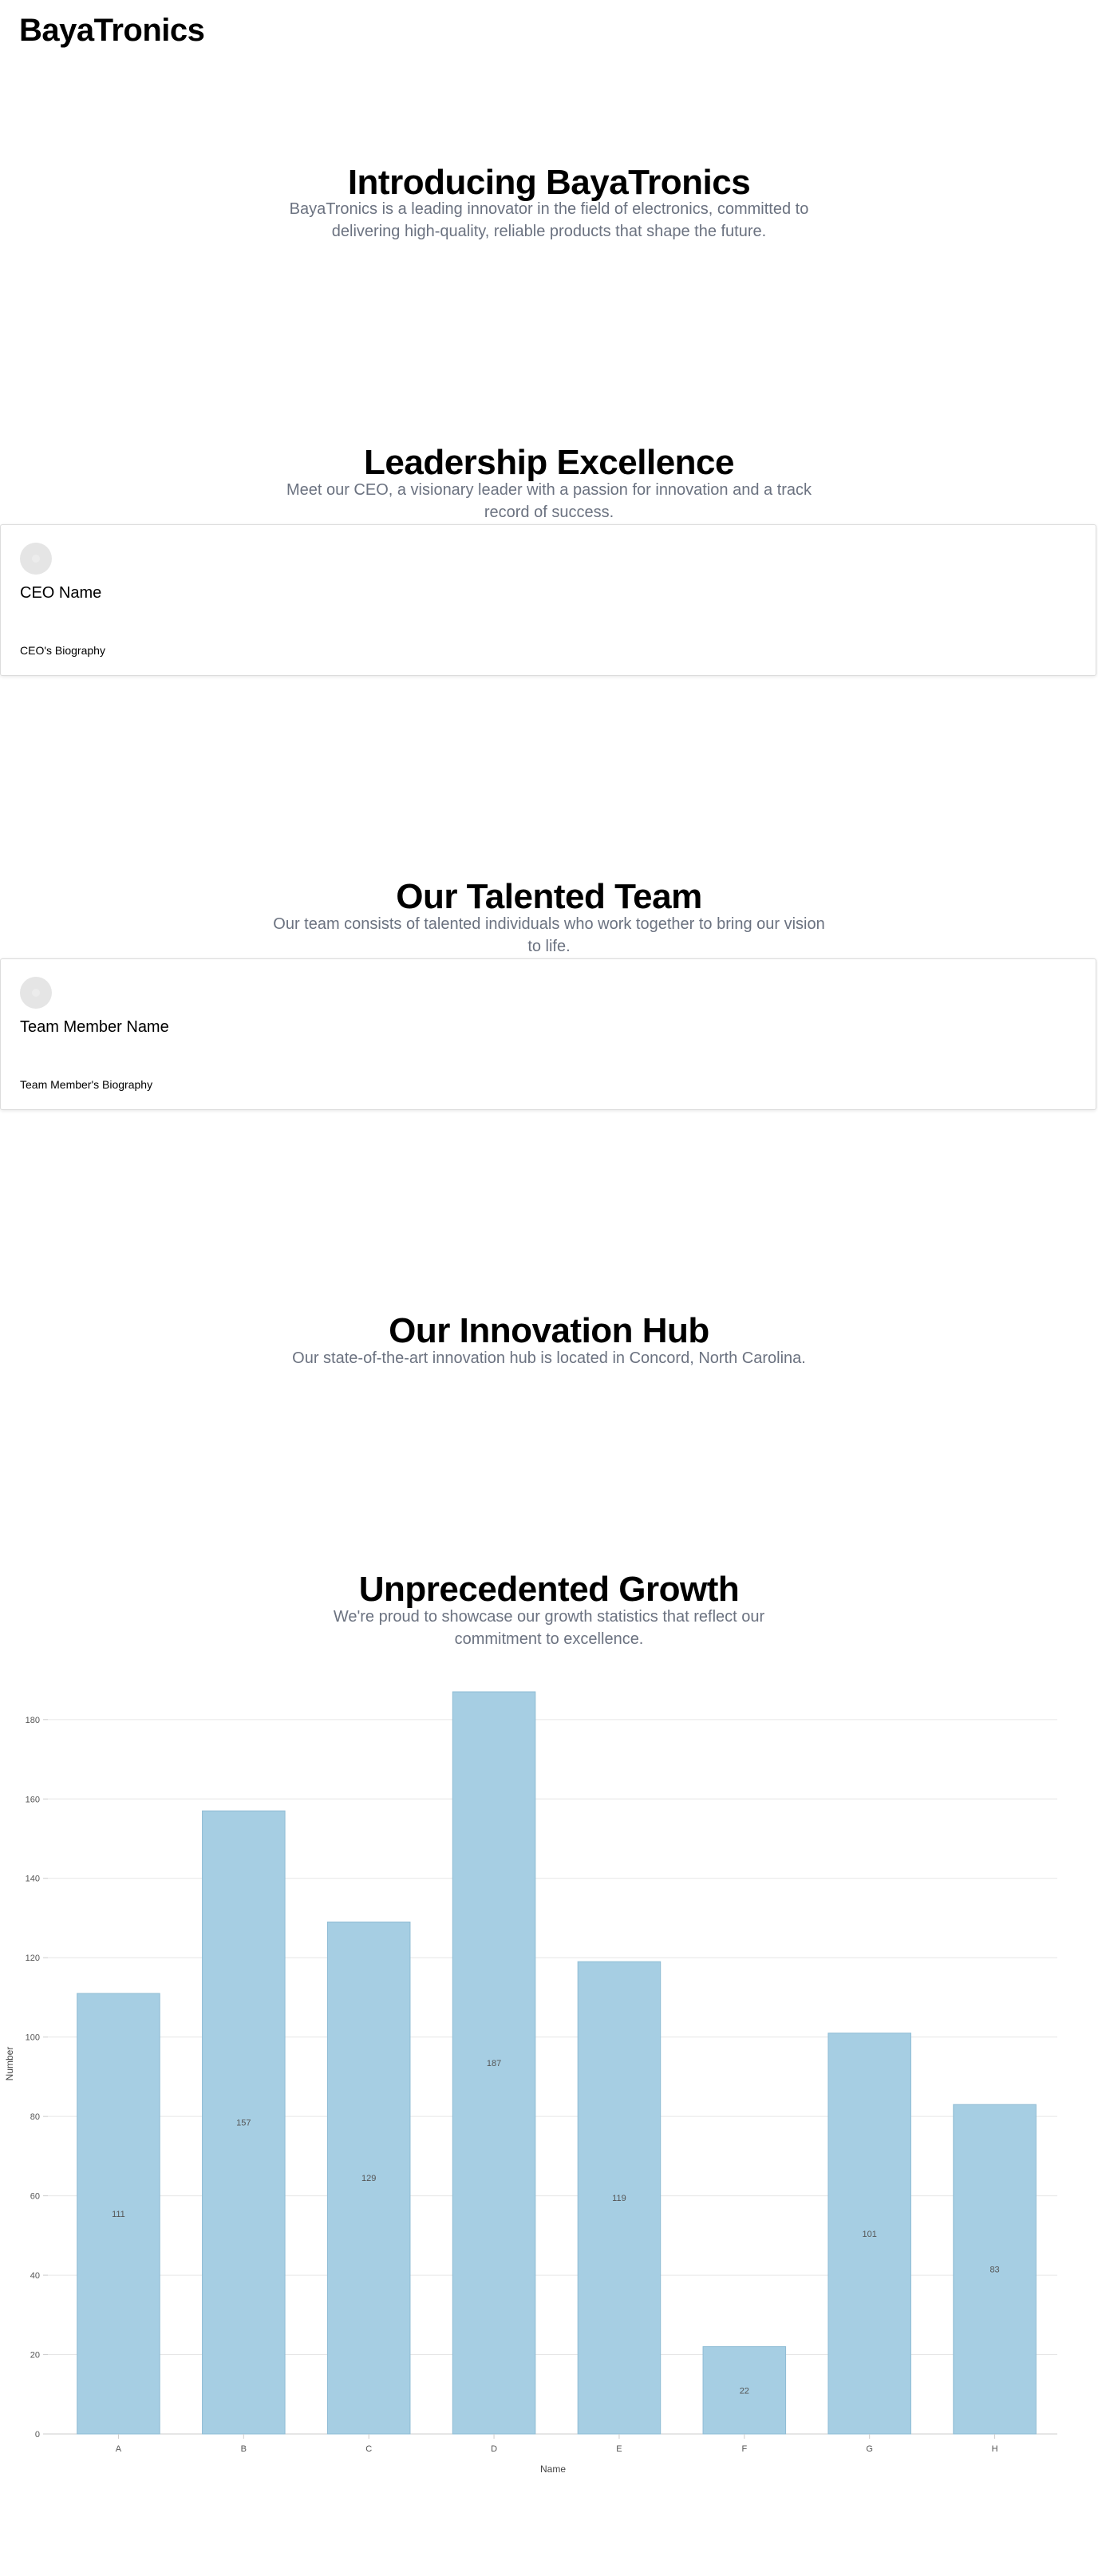  I want to click on data-label-H: 83, so click(994, 2270).